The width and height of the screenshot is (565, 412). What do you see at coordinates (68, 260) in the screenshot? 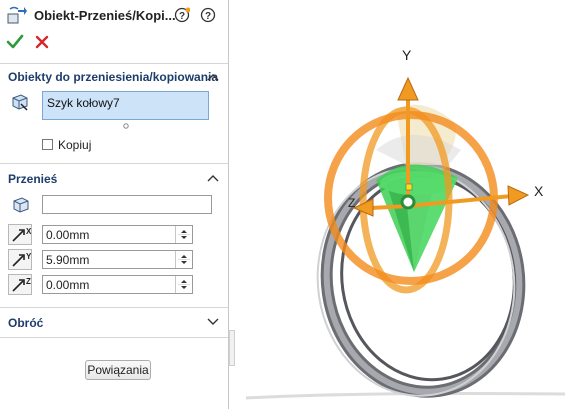
I see `delta-y-value: 5.90mm` at bounding box center [68, 260].